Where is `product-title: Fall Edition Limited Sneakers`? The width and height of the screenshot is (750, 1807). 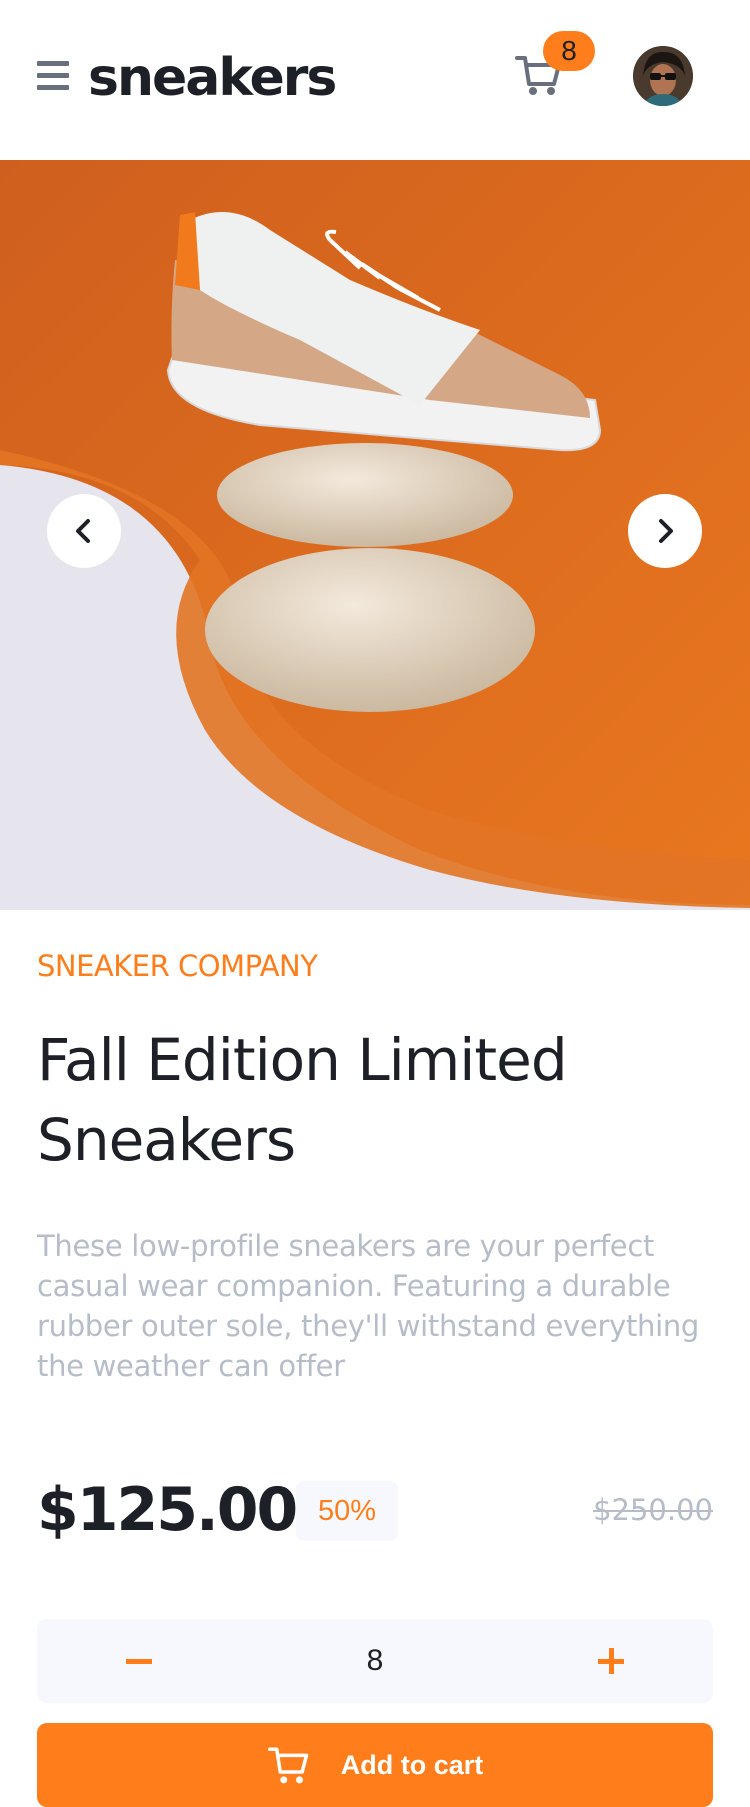
product-title: Fall Edition Limited Sneakers is located at coordinates (302, 1100).